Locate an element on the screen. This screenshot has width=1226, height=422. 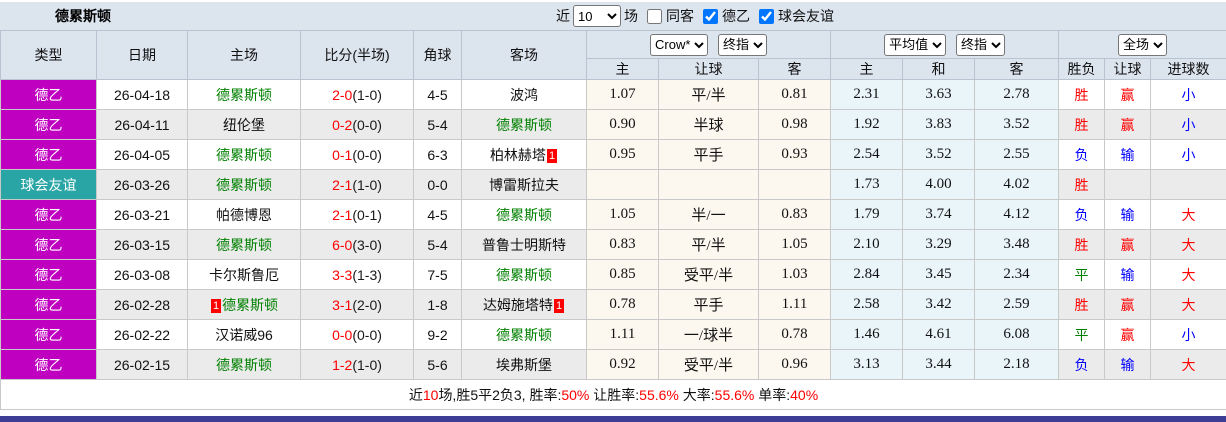
home-team-name: 汉诺威96 is located at coordinates (244, 335).